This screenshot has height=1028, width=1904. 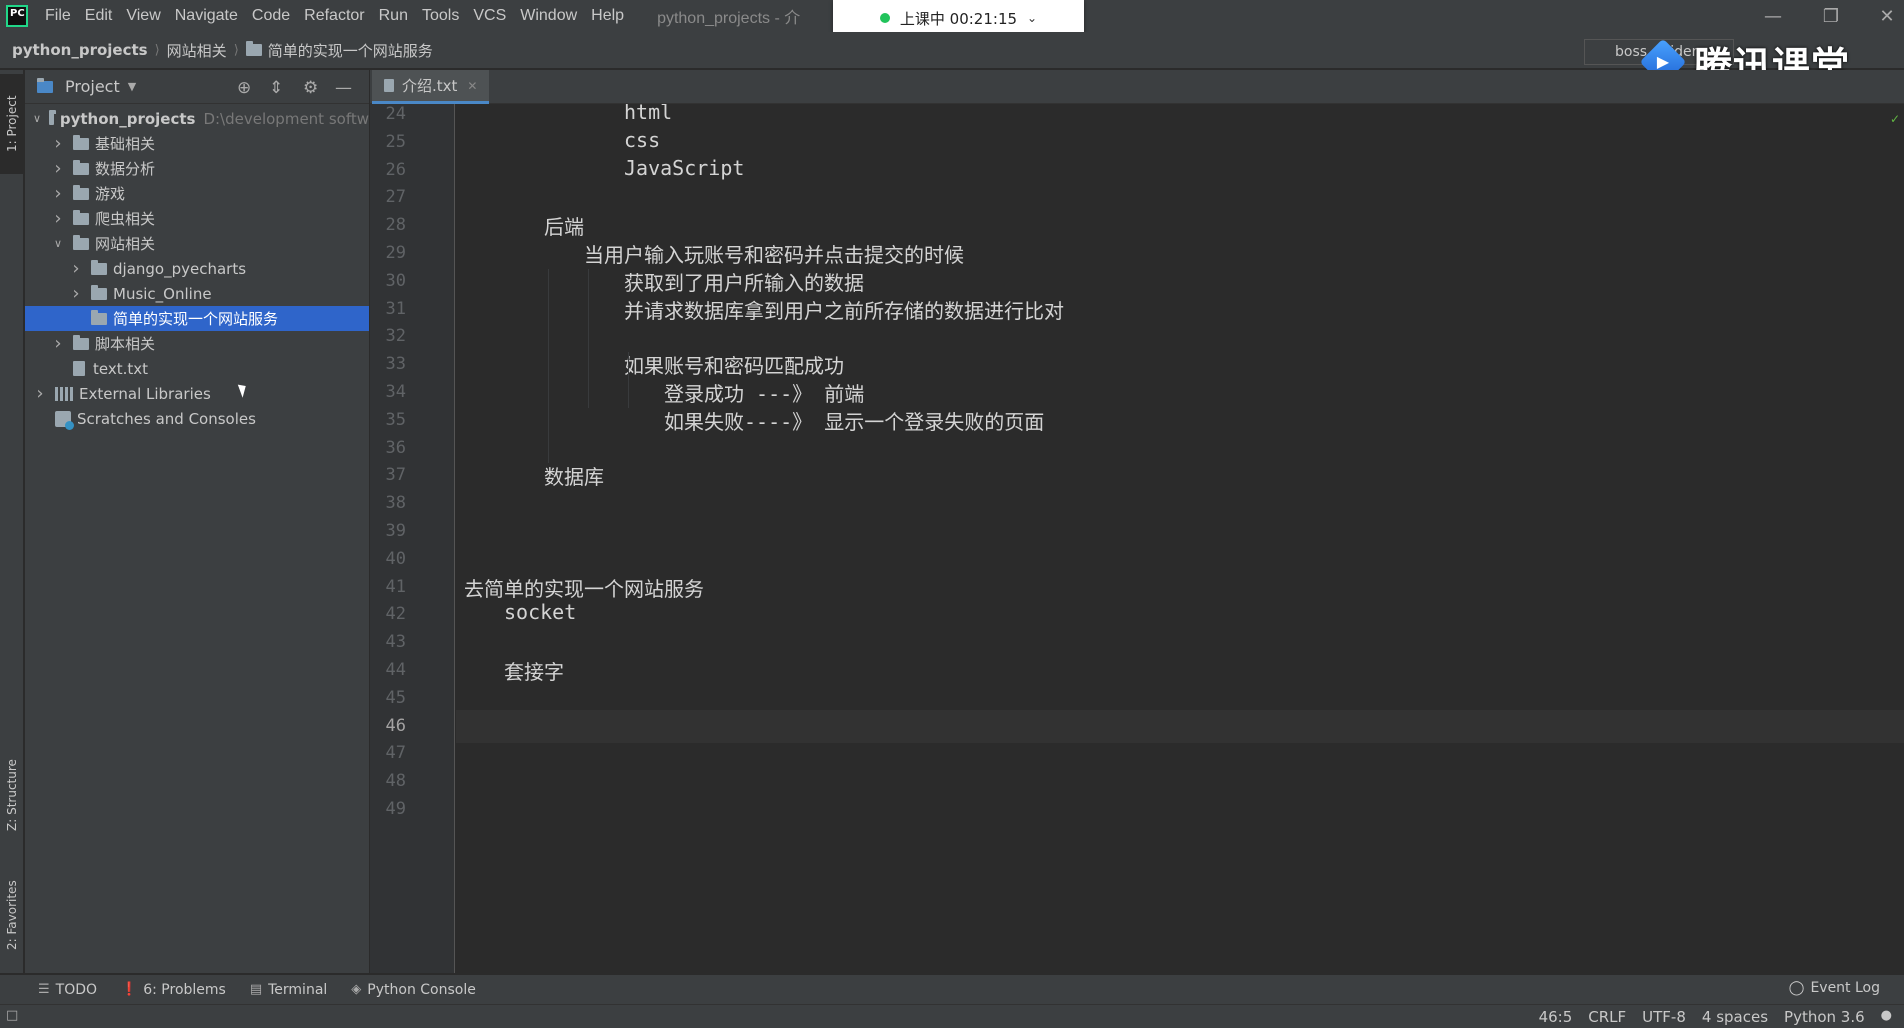 What do you see at coordinates (76, 989) in the screenshot?
I see `todo-label: TODO` at bounding box center [76, 989].